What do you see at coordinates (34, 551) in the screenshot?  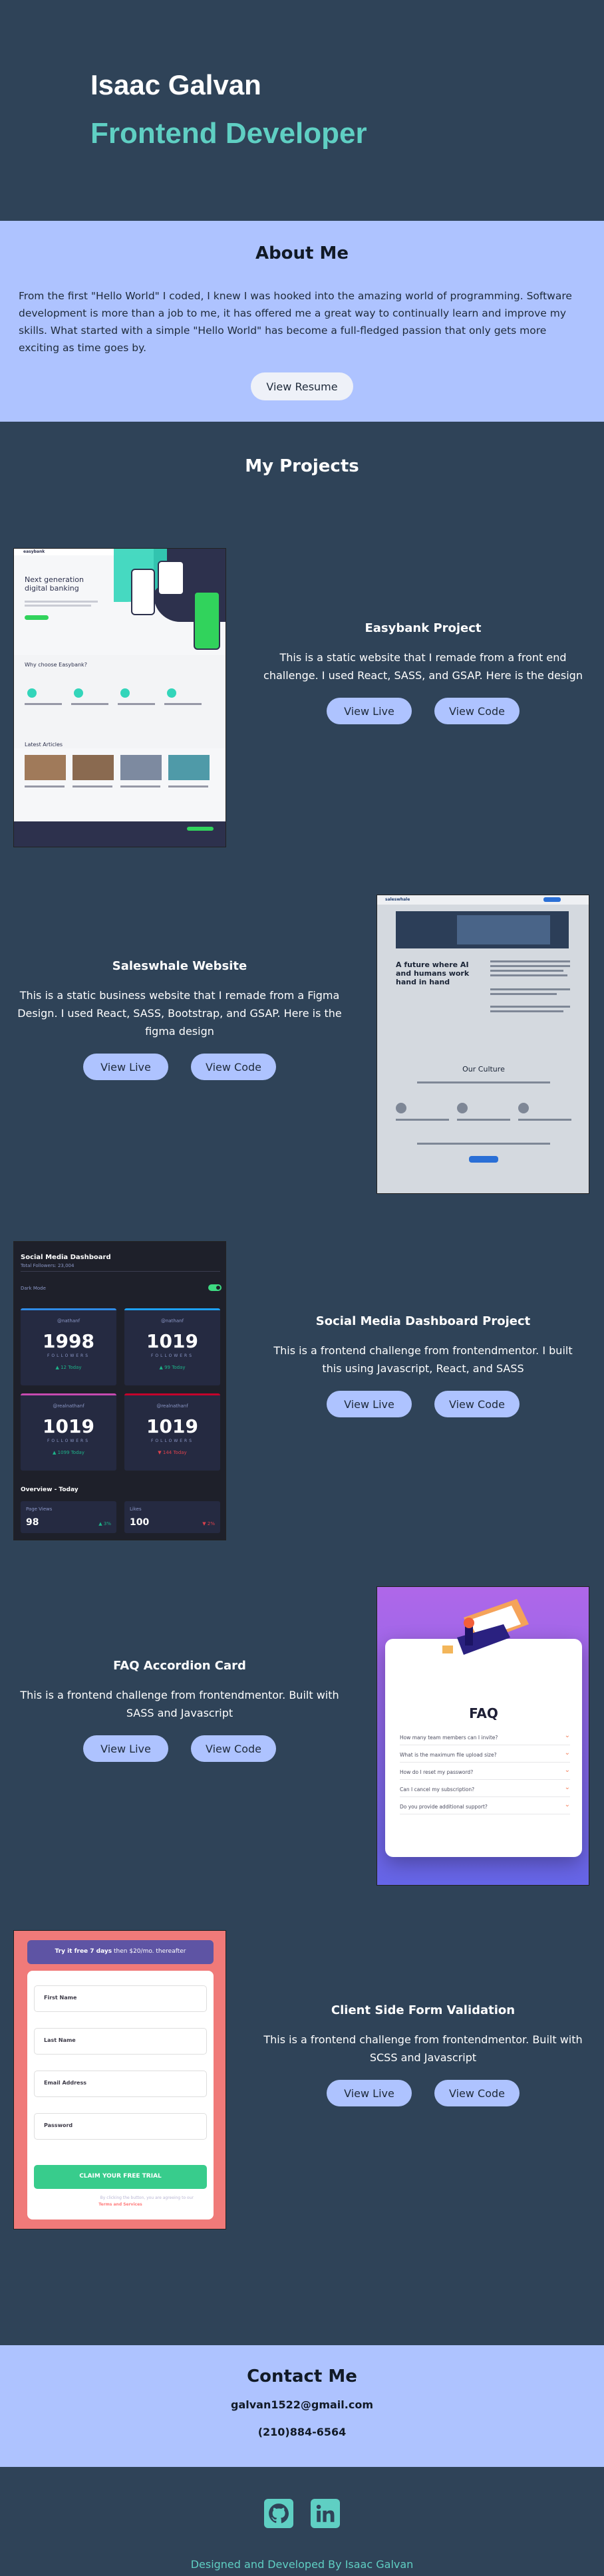 I see `easybank-logo: easybank` at bounding box center [34, 551].